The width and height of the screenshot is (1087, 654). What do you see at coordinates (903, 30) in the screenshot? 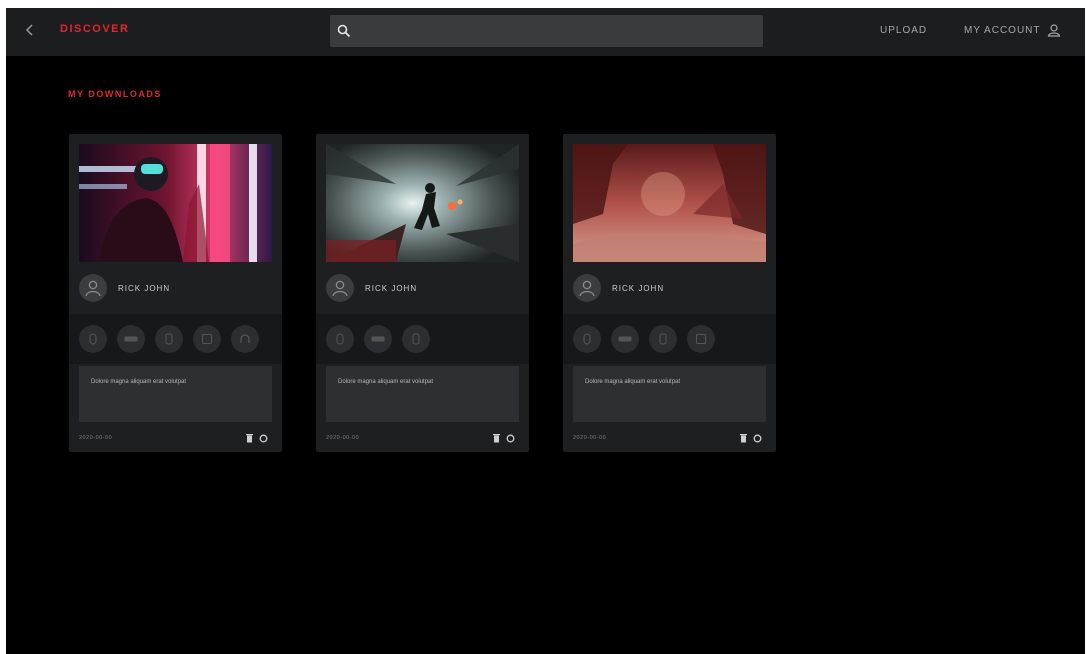
I see `upload-link: UPLOAD` at bounding box center [903, 30].